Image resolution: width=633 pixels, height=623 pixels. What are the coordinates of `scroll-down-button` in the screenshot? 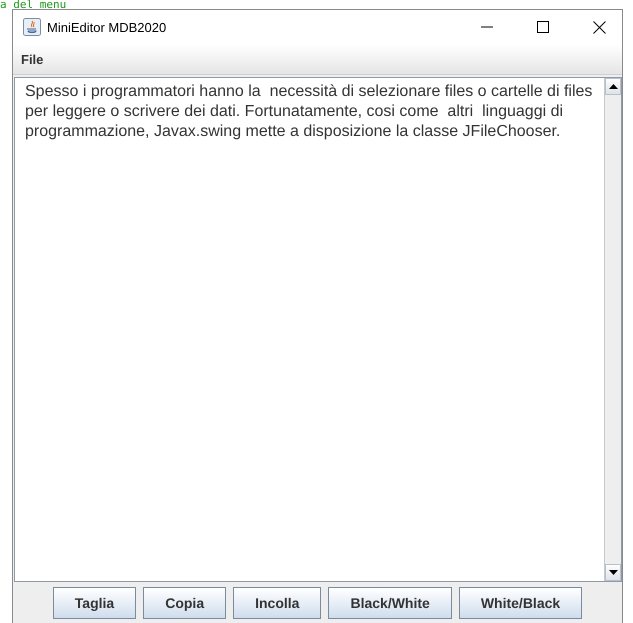 It's located at (613, 572).